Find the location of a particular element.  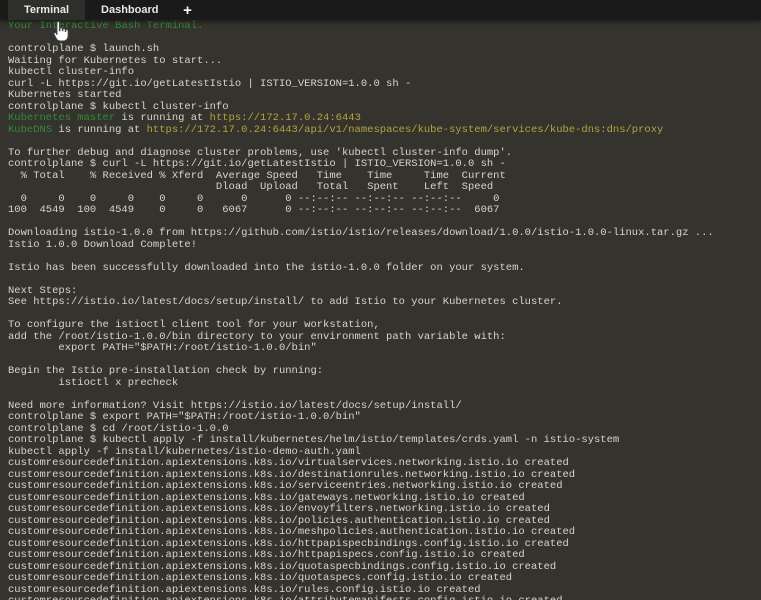

plus-icon: + is located at coordinates (187, 10).